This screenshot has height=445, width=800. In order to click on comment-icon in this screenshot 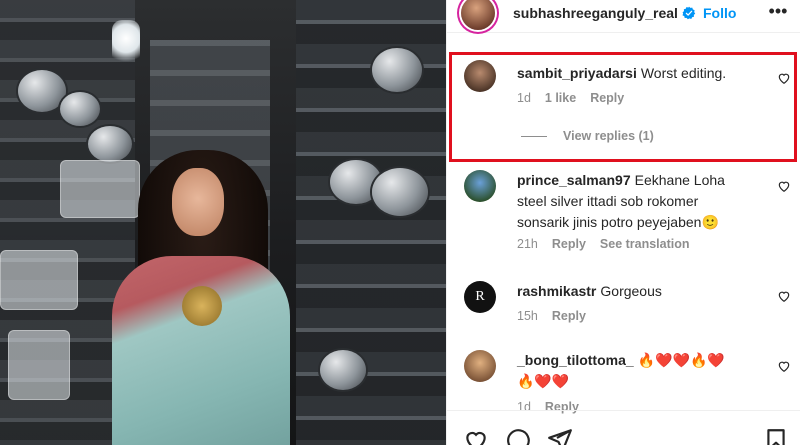, I will do `click(518, 436)`.